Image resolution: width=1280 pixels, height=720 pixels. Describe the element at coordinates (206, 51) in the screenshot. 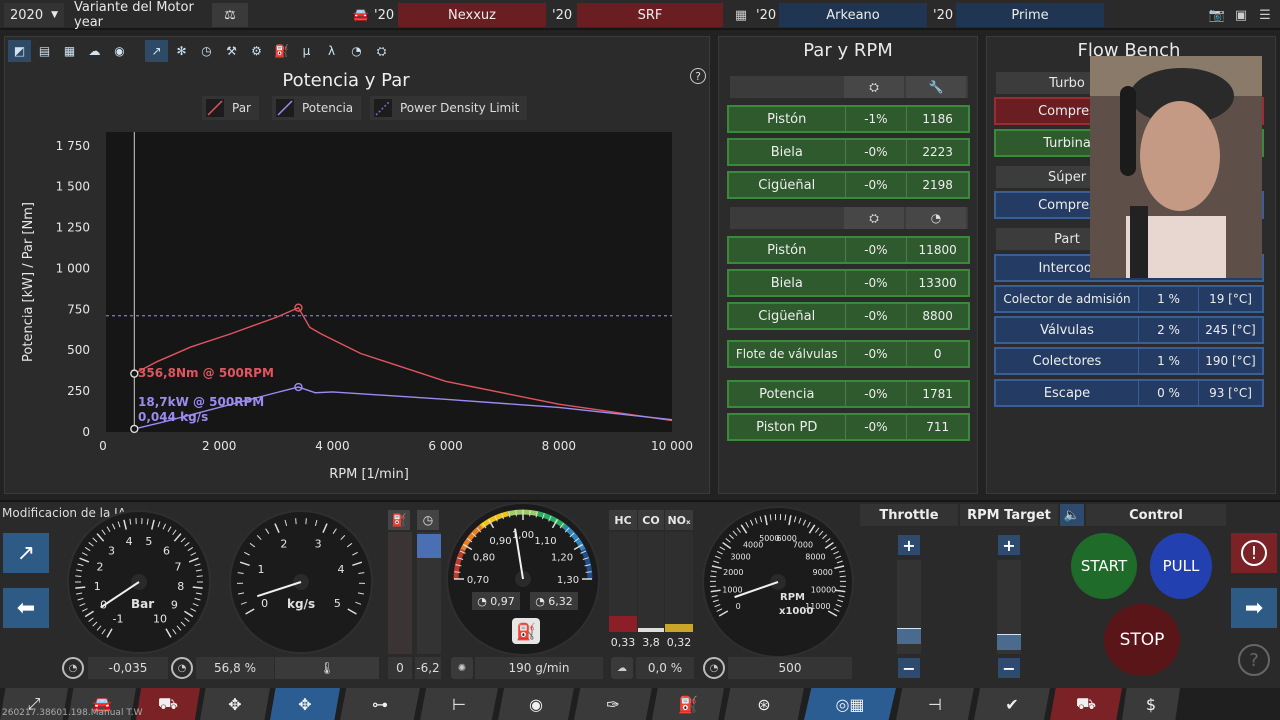

I see `timer-icon: ◷` at that location.